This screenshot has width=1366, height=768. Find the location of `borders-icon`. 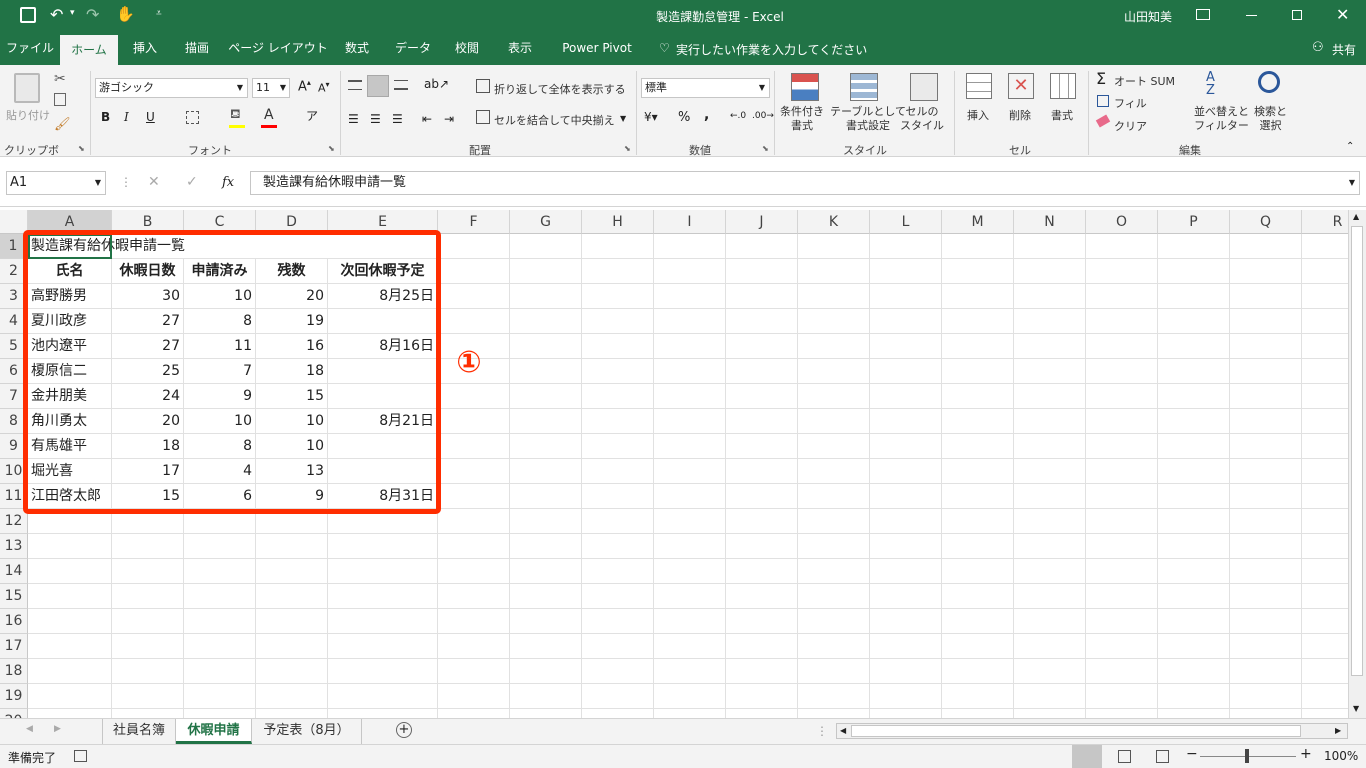

borders-icon is located at coordinates (192, 117).